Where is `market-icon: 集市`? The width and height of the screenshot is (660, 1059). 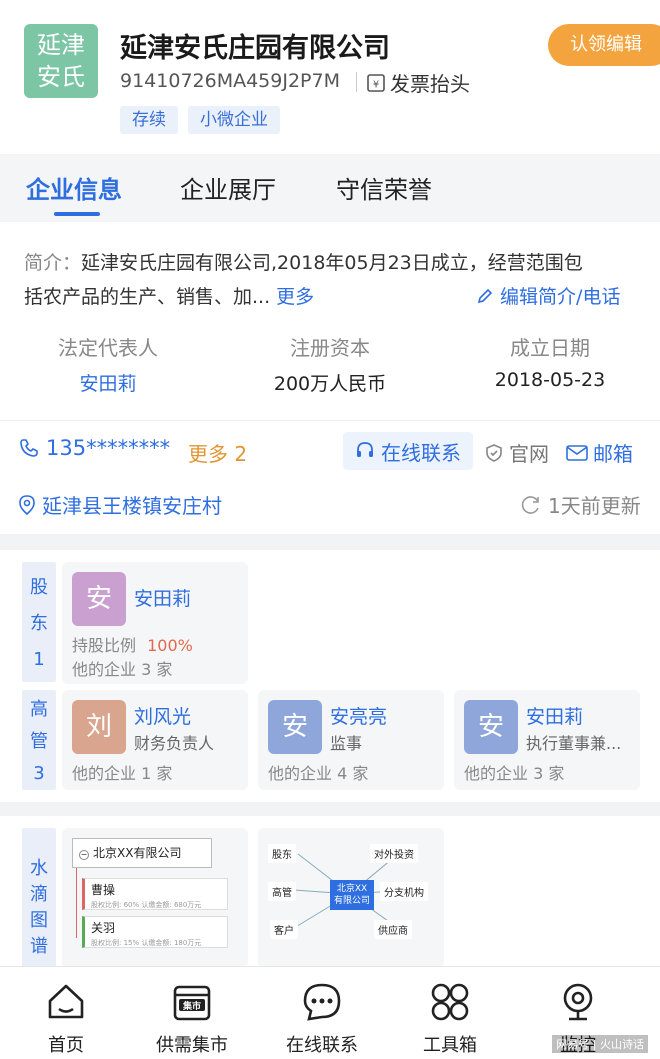
market-icon: 集市 is located at coordinates (192, 1003).